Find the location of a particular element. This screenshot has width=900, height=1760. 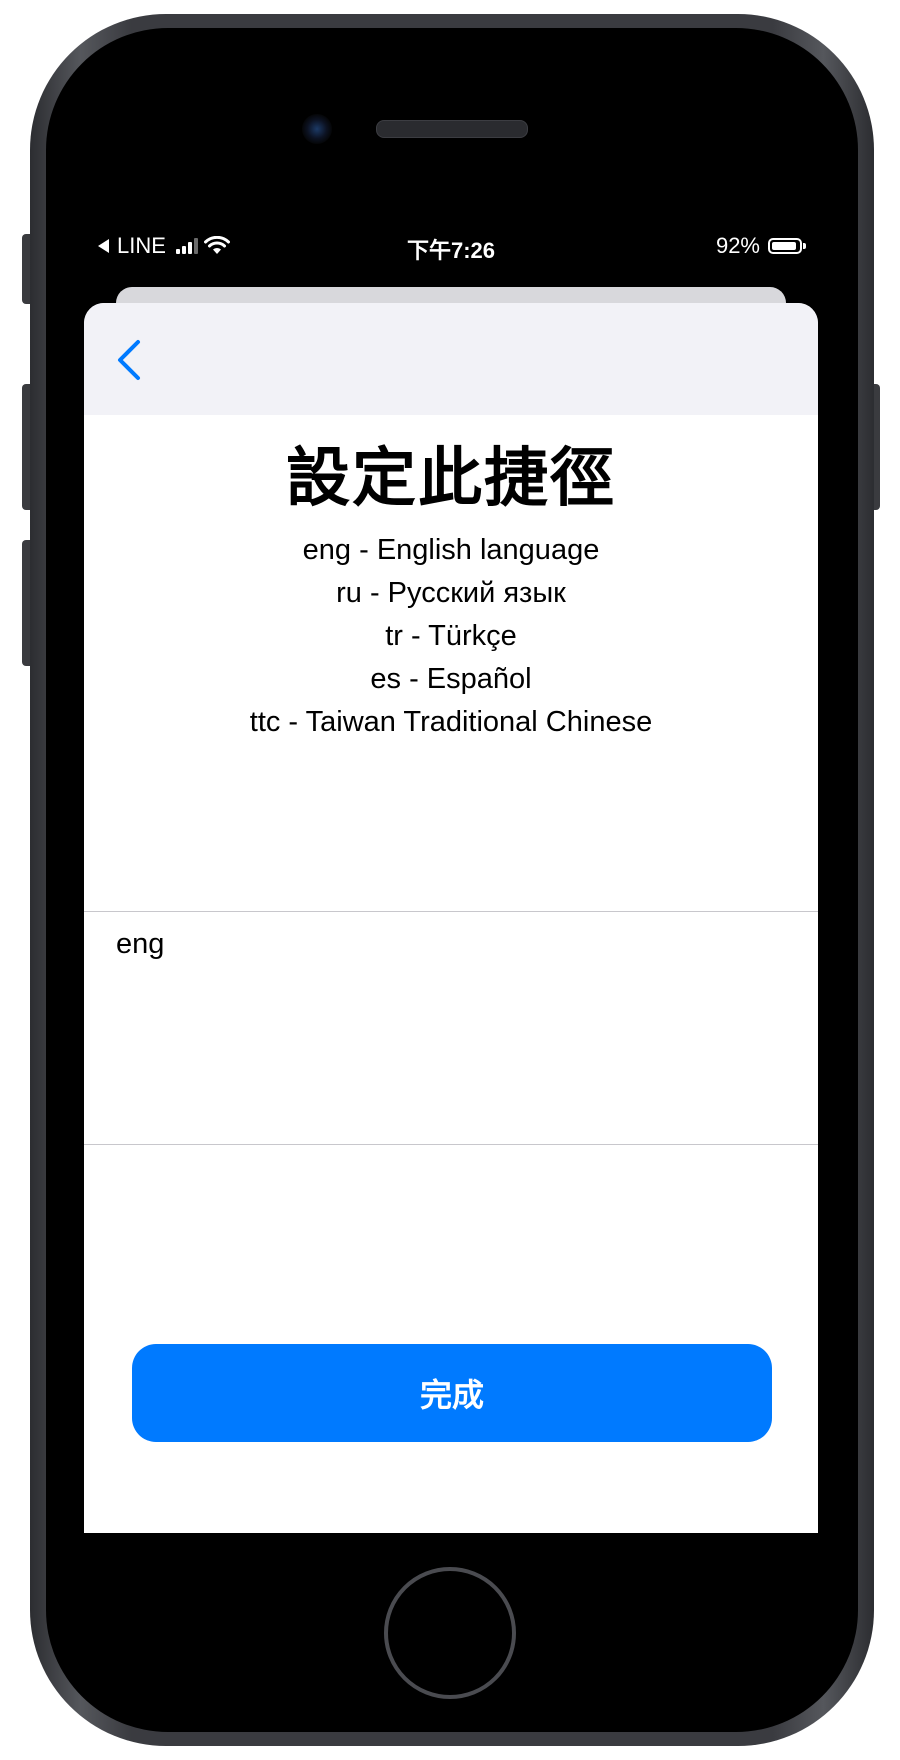

chevron-left-icon is located at coordinates (130, 360).